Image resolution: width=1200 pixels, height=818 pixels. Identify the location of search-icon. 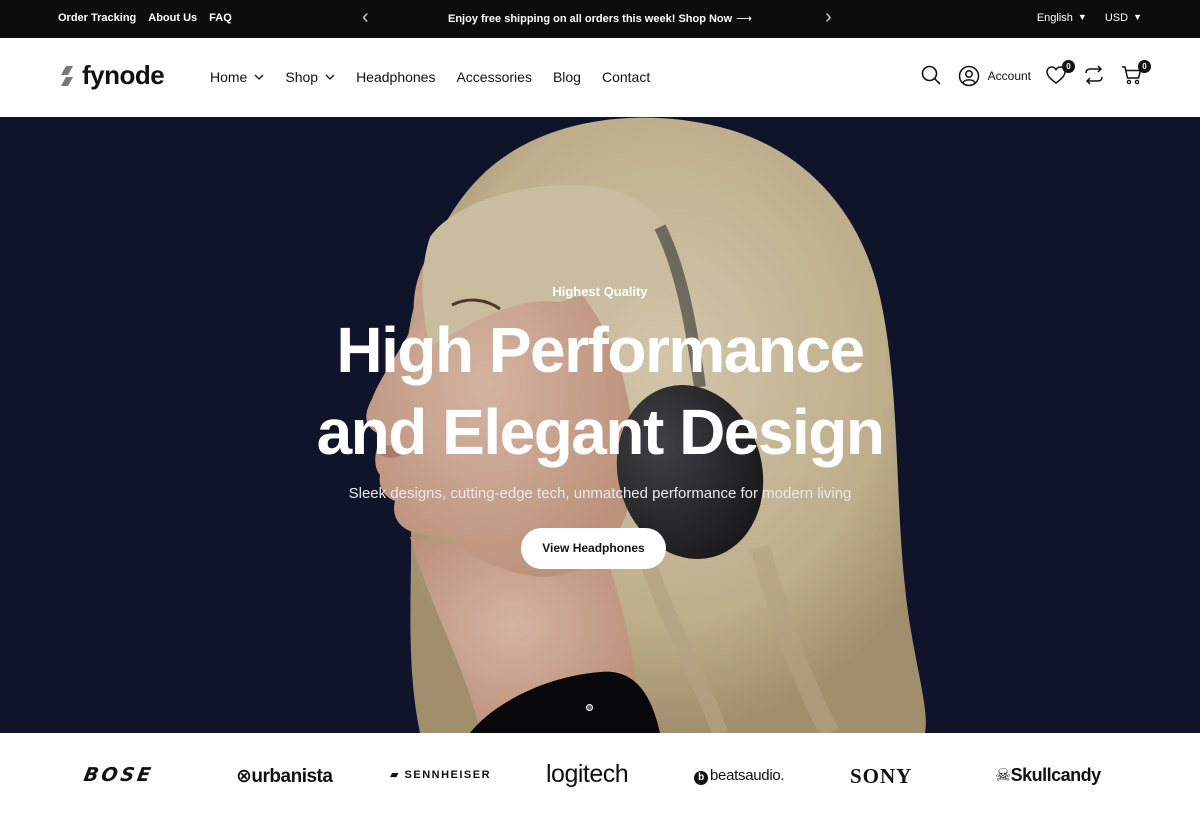
(931, 75).